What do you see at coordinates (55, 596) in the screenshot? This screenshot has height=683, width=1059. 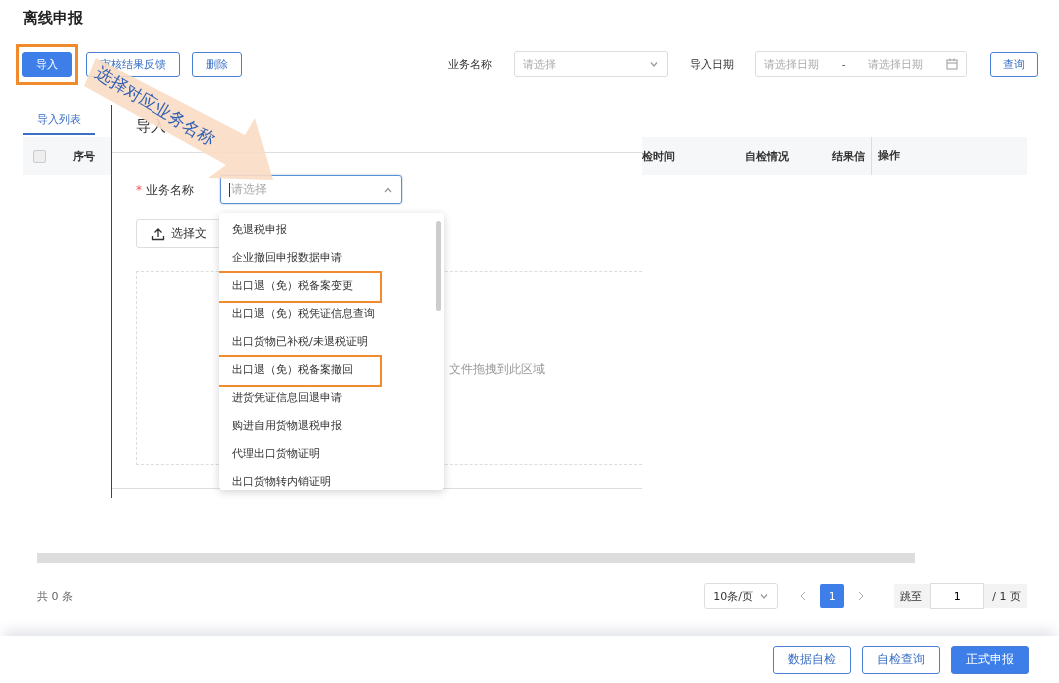 I see `total-count: 共 0 条` at bounding box center [55, 596].